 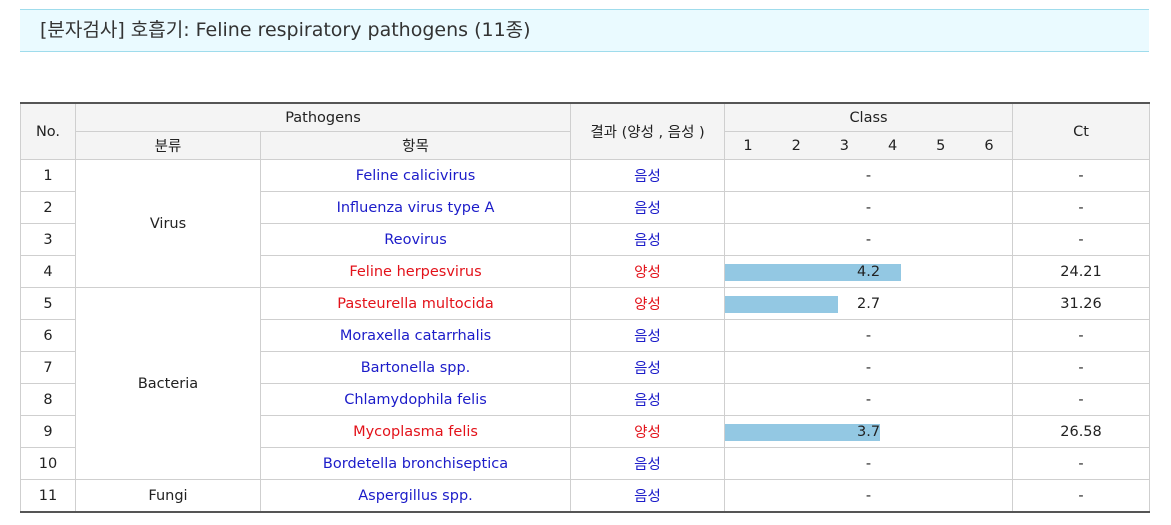 What do you see at coordinates (48, 131) in the screenshot?
I see `header-no: No.` at bounding box center [48, 131].